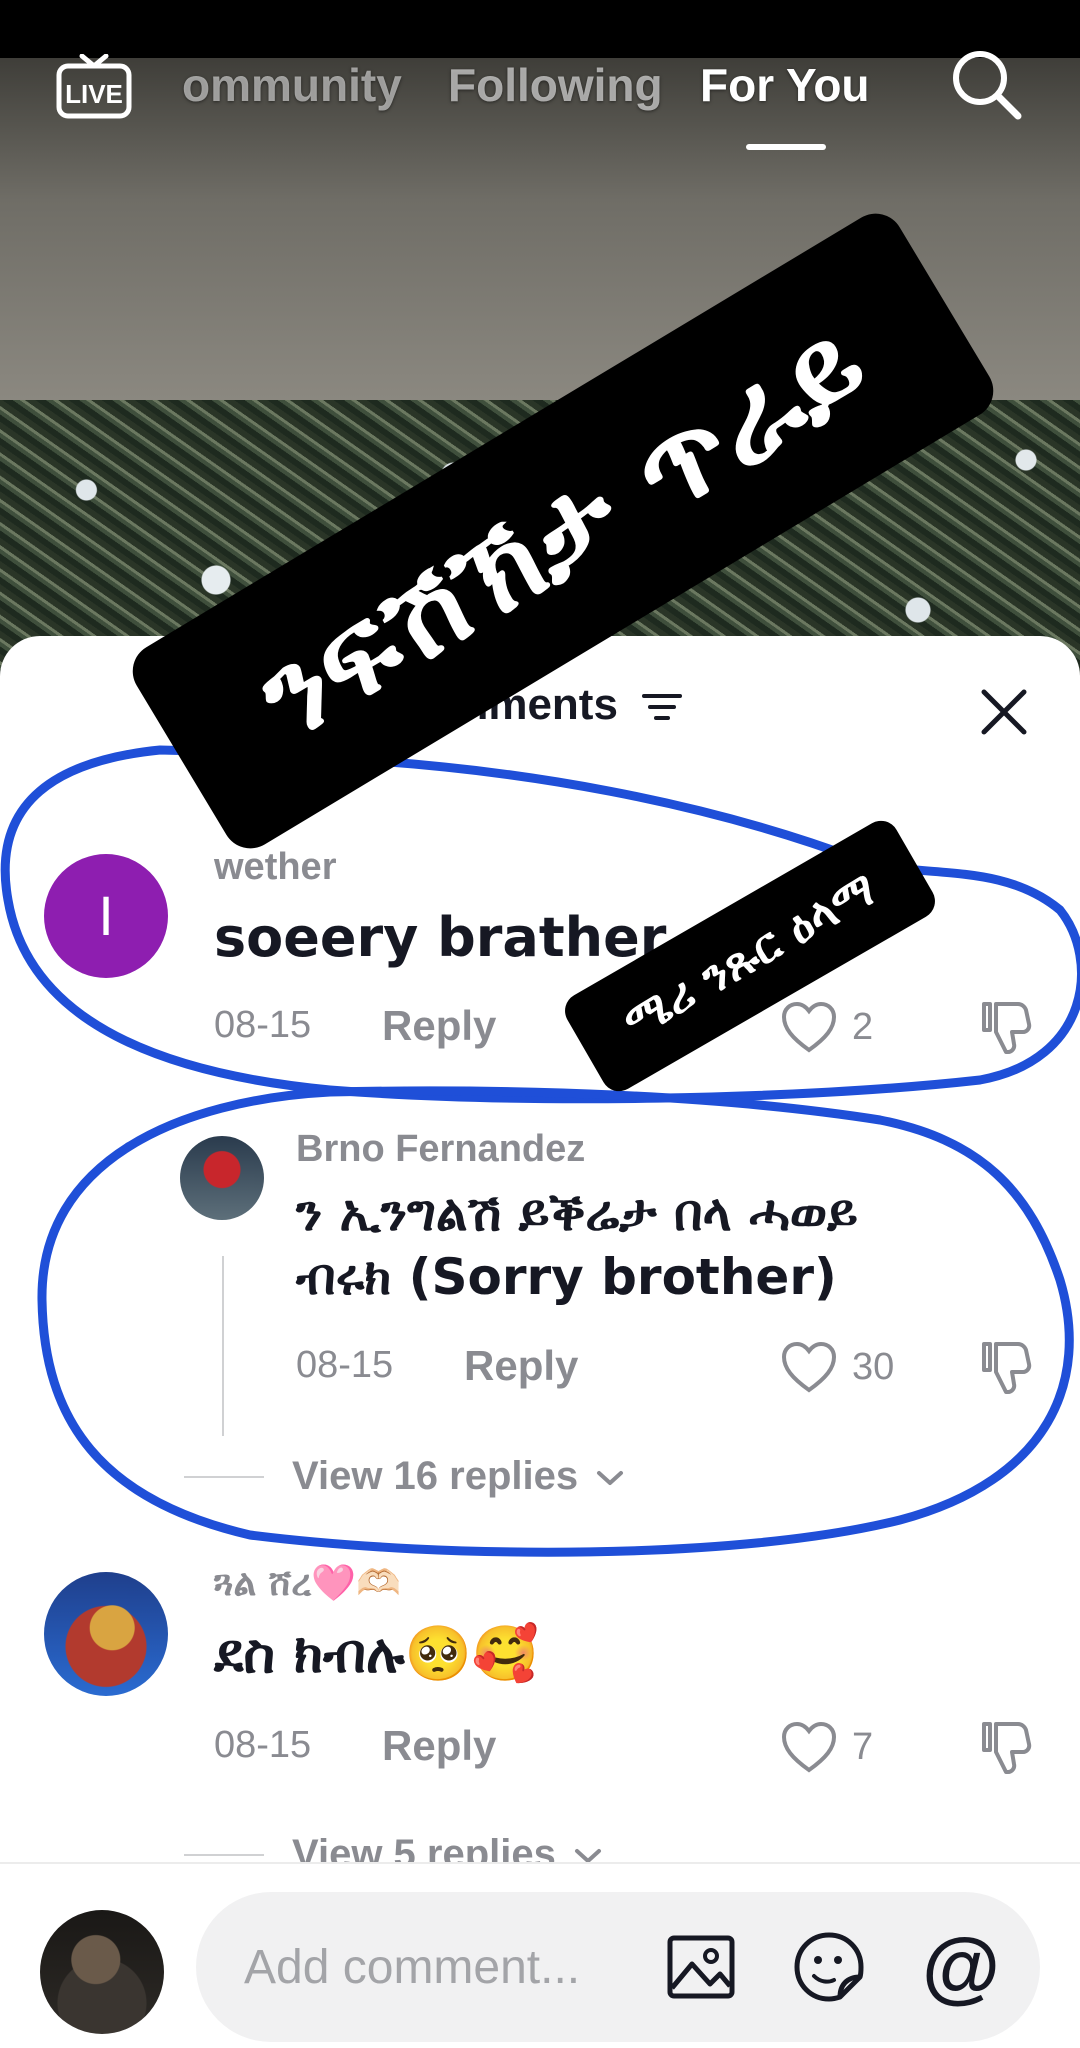 Image resolution: width=1080 pixels, height=2048 pixels. I want to click on avatar-letter: I, so click(106, 915).